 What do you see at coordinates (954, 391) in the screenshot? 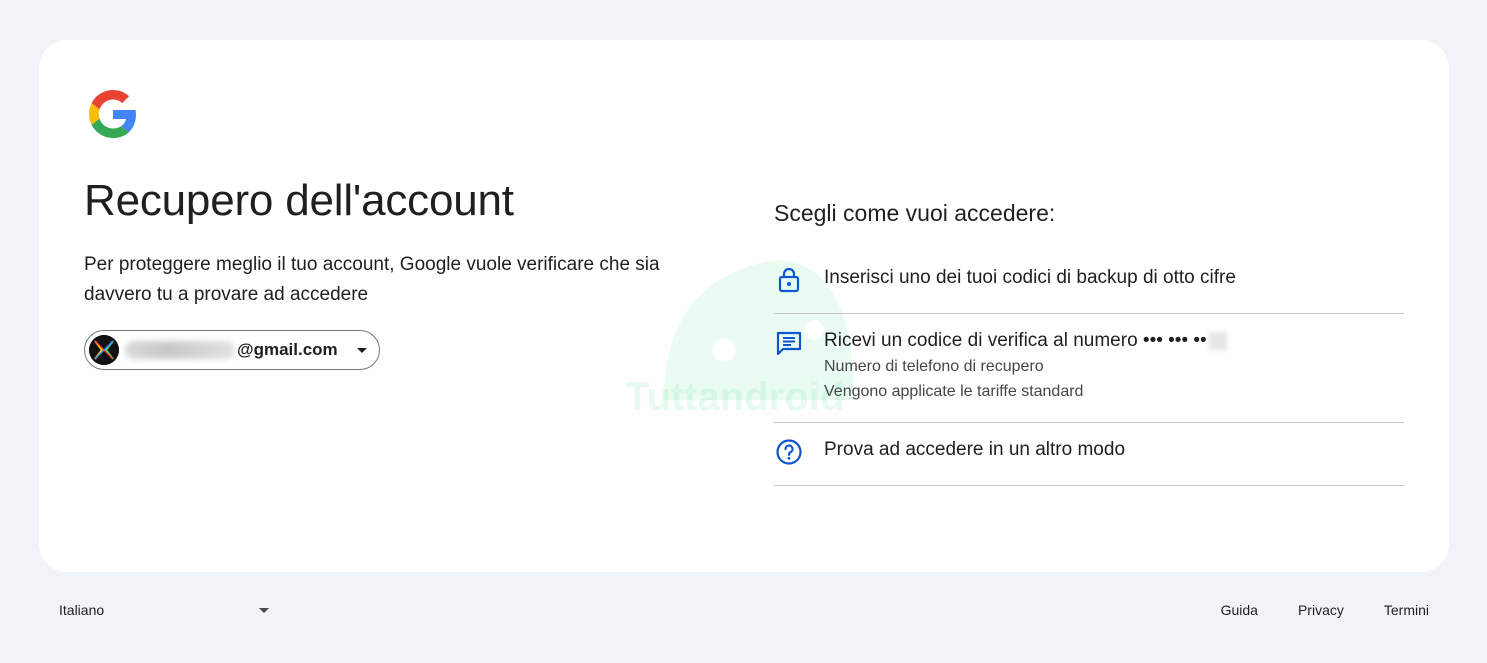
I see `option-sub-rates: Vengono applicate le tariffe standard` at bounding box center [954, 391].